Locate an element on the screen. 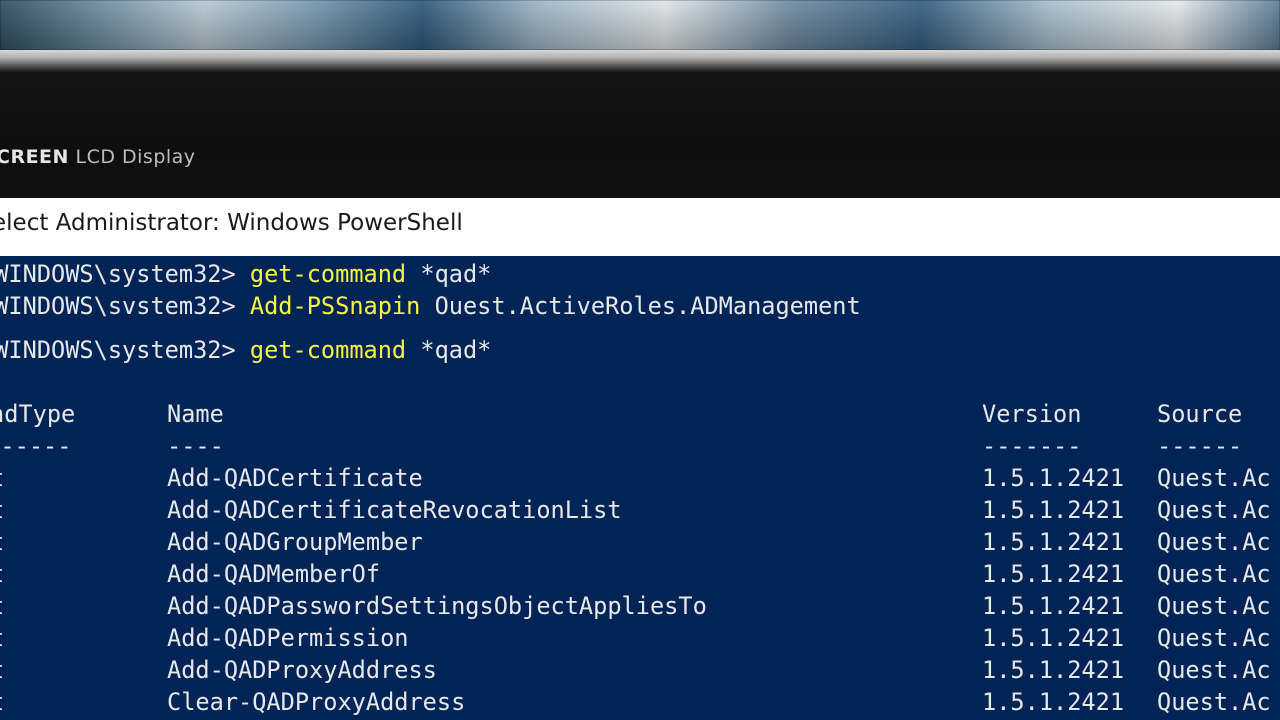 The width and height of the screenshot is (1280, 720). cell-name: Add-QADCertificateRevocationList is located at coordinates (394, 510).